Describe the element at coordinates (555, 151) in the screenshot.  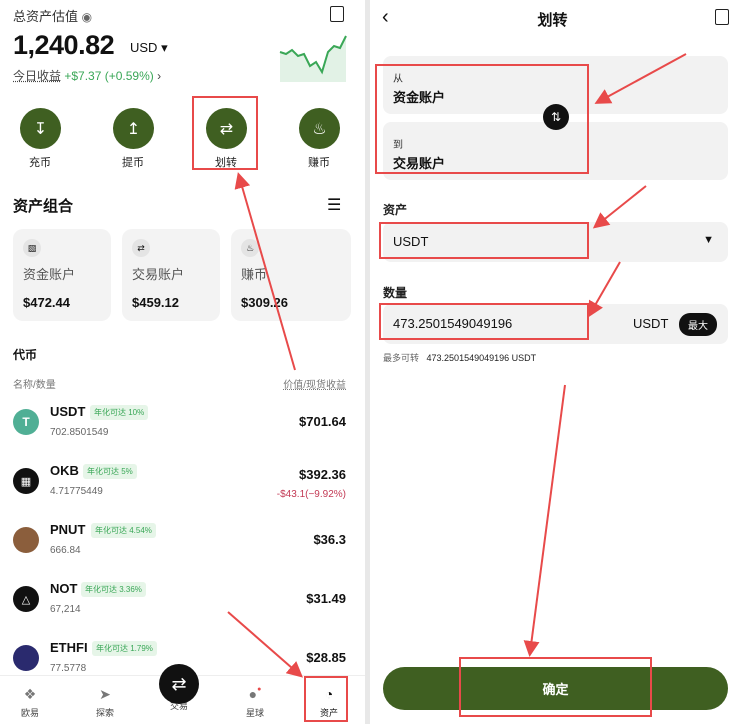
I see `to-account-field: 到 交易账户` at that location.